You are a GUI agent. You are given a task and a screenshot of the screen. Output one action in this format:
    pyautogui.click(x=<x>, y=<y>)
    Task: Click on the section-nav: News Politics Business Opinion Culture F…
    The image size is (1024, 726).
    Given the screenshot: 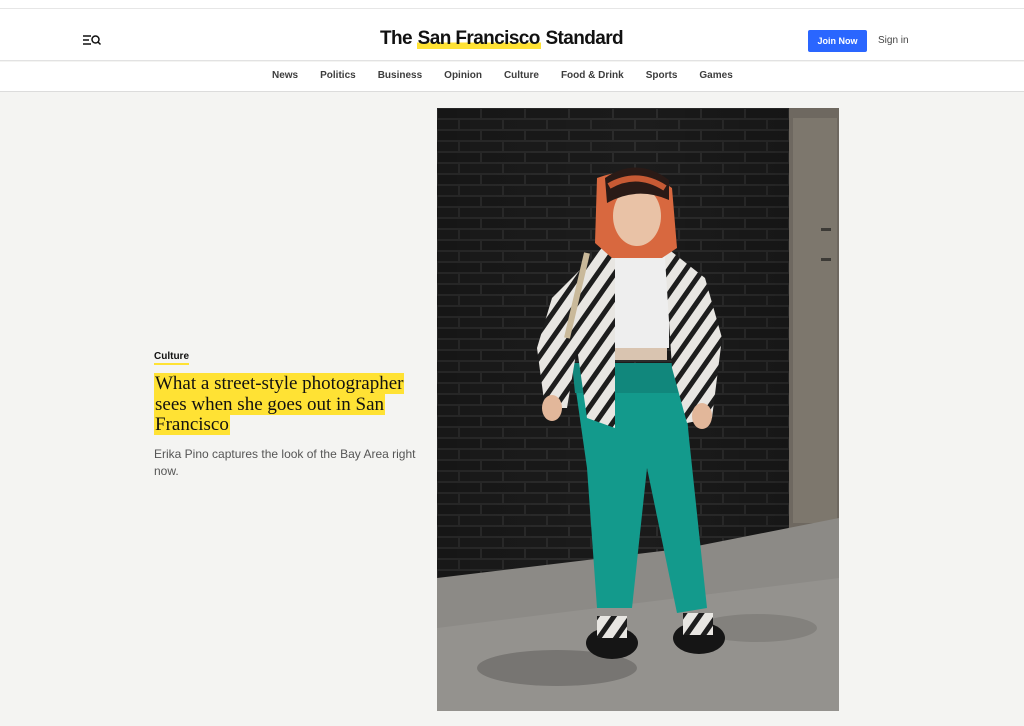 What is the action you would take?
    pyautogui.click(x=512, y=77)
    